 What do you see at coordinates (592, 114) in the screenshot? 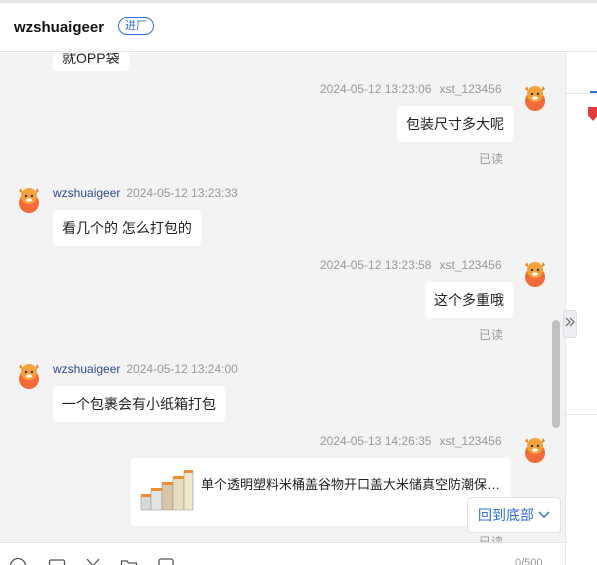
I see `coupon-icon` at bounding box center [592, 114].